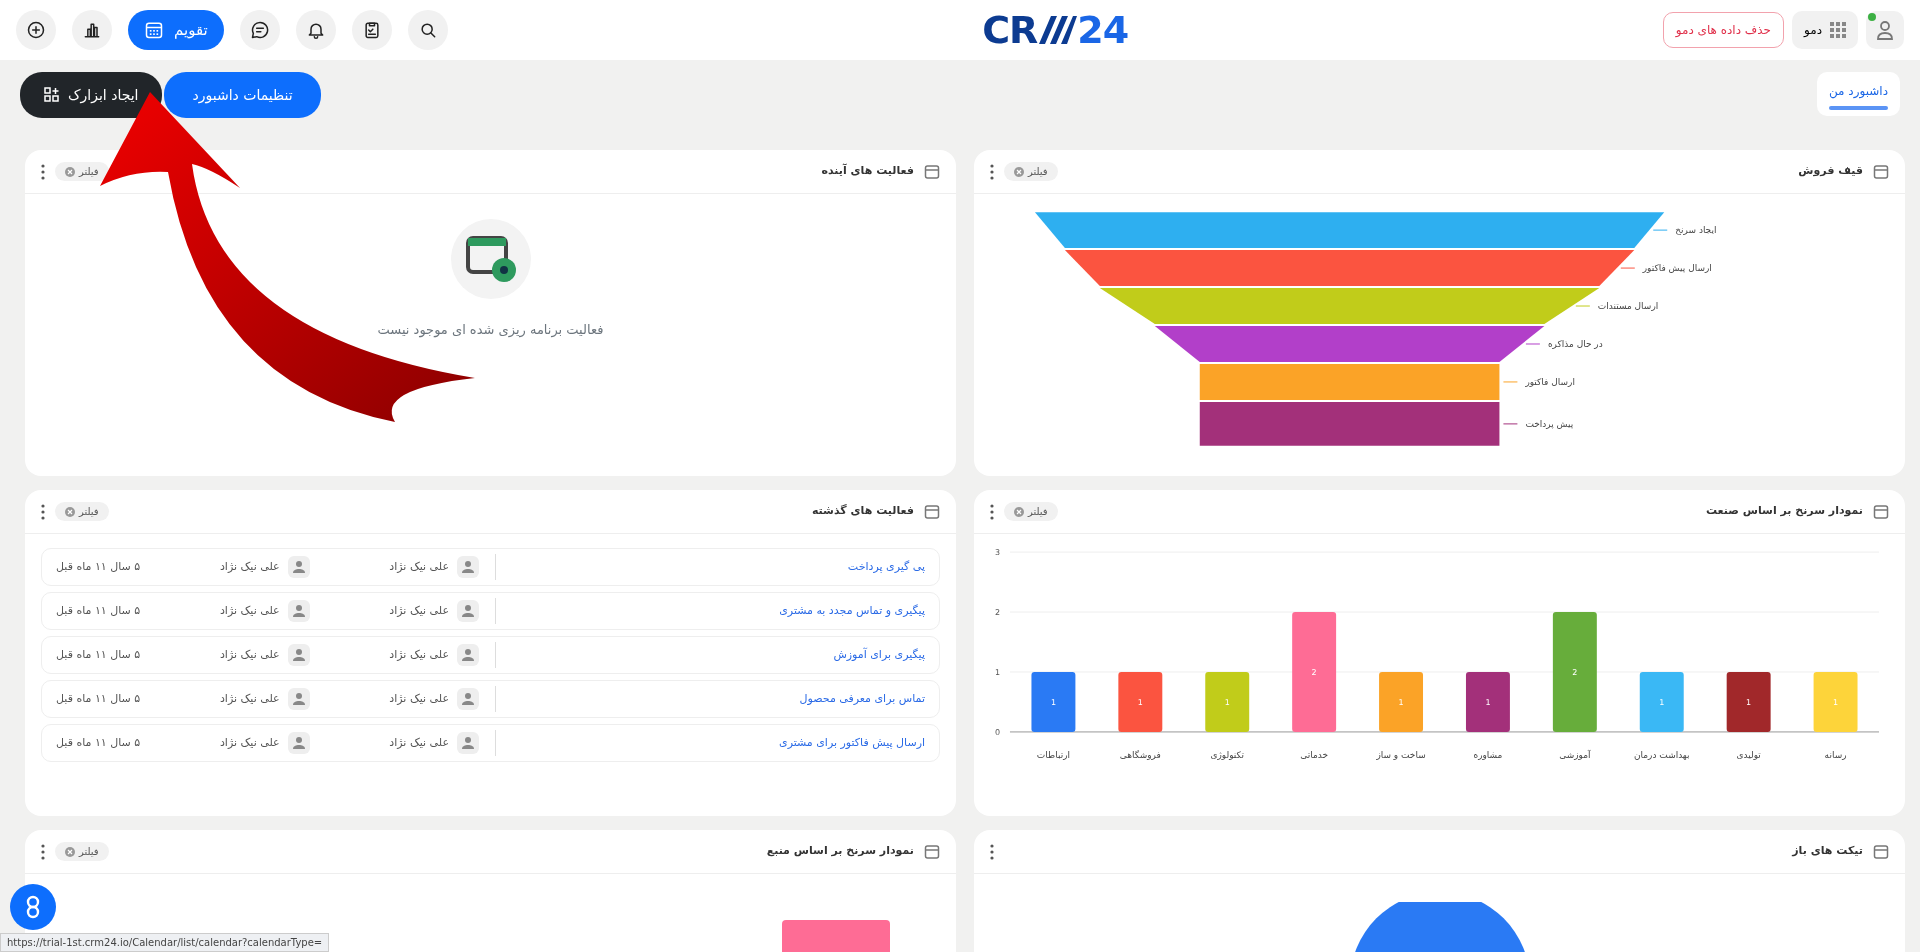  What do you see at coordinates (490, 655) in the screenshot?
I see `activity-row: پیگیری برای آموزش علی نیک نژاد علی نیک نژاد ۵ سال ۱۱ ماه قبل` at bounding box center [490, 655].